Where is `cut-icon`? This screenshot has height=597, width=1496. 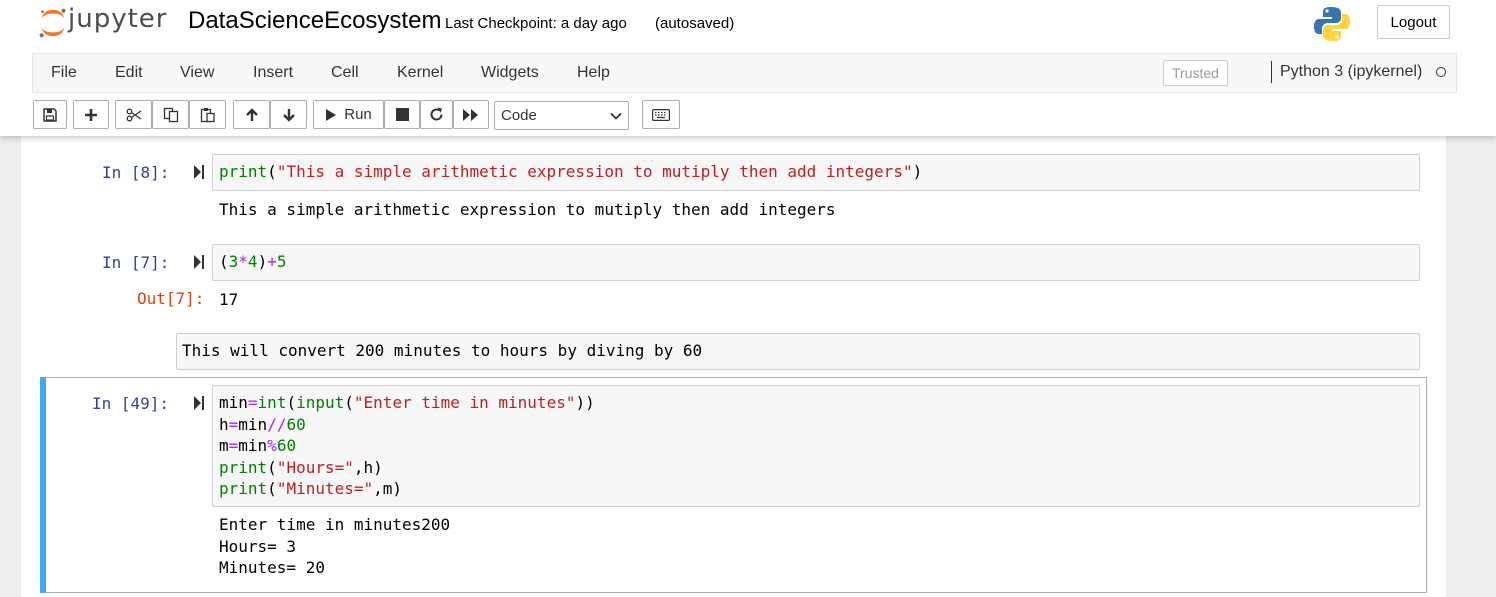 cut-icon is located at coordinates (133, 114).